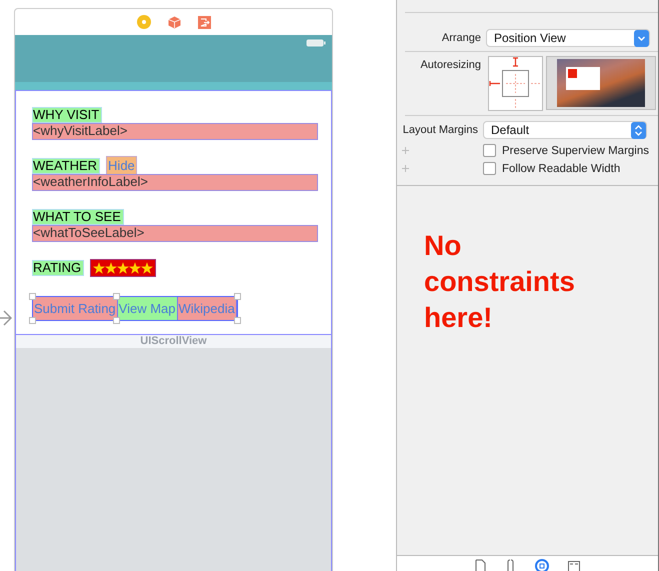  What do you see at coordinates (565, 130) in the screenshot?
I see `layout-margins-dropdown: Default` at bounding box center [565, 130].